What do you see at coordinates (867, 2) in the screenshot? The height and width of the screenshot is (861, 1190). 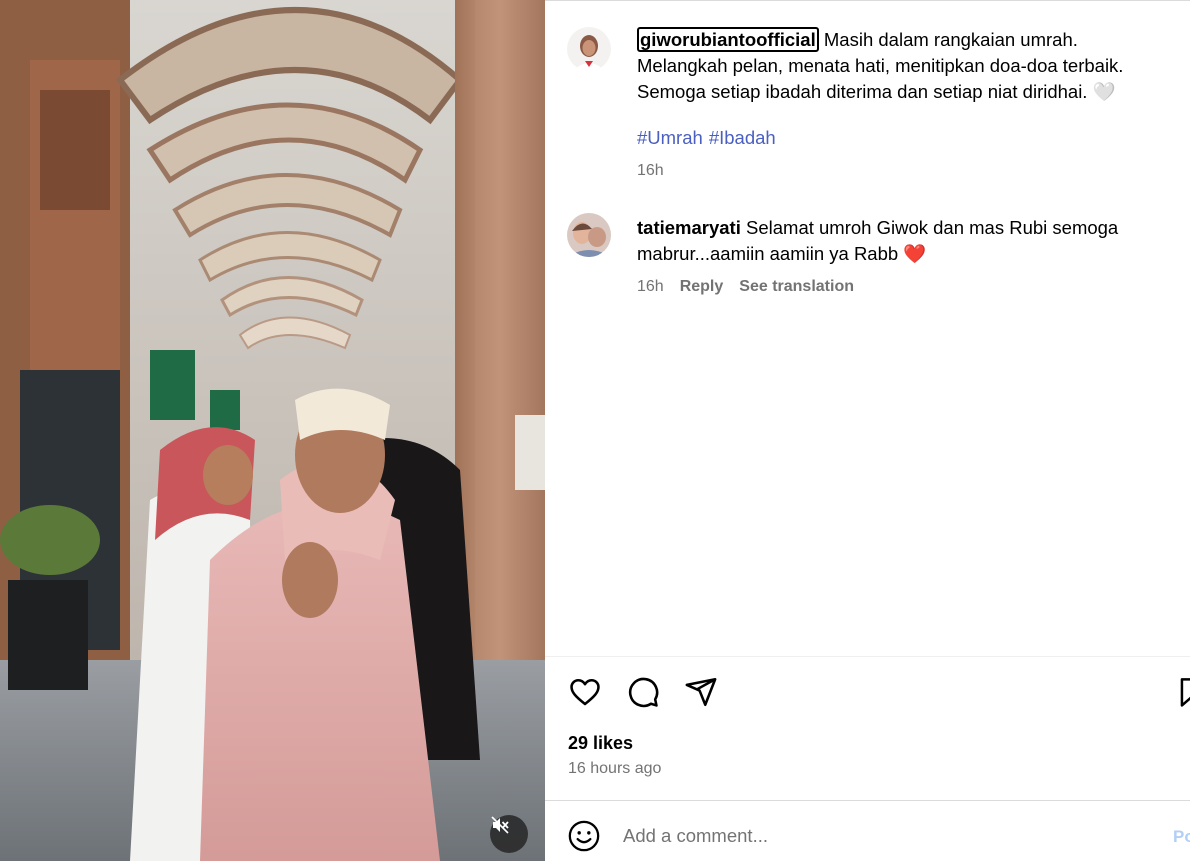 I see `top-divider` at bounding box center [867, 2].